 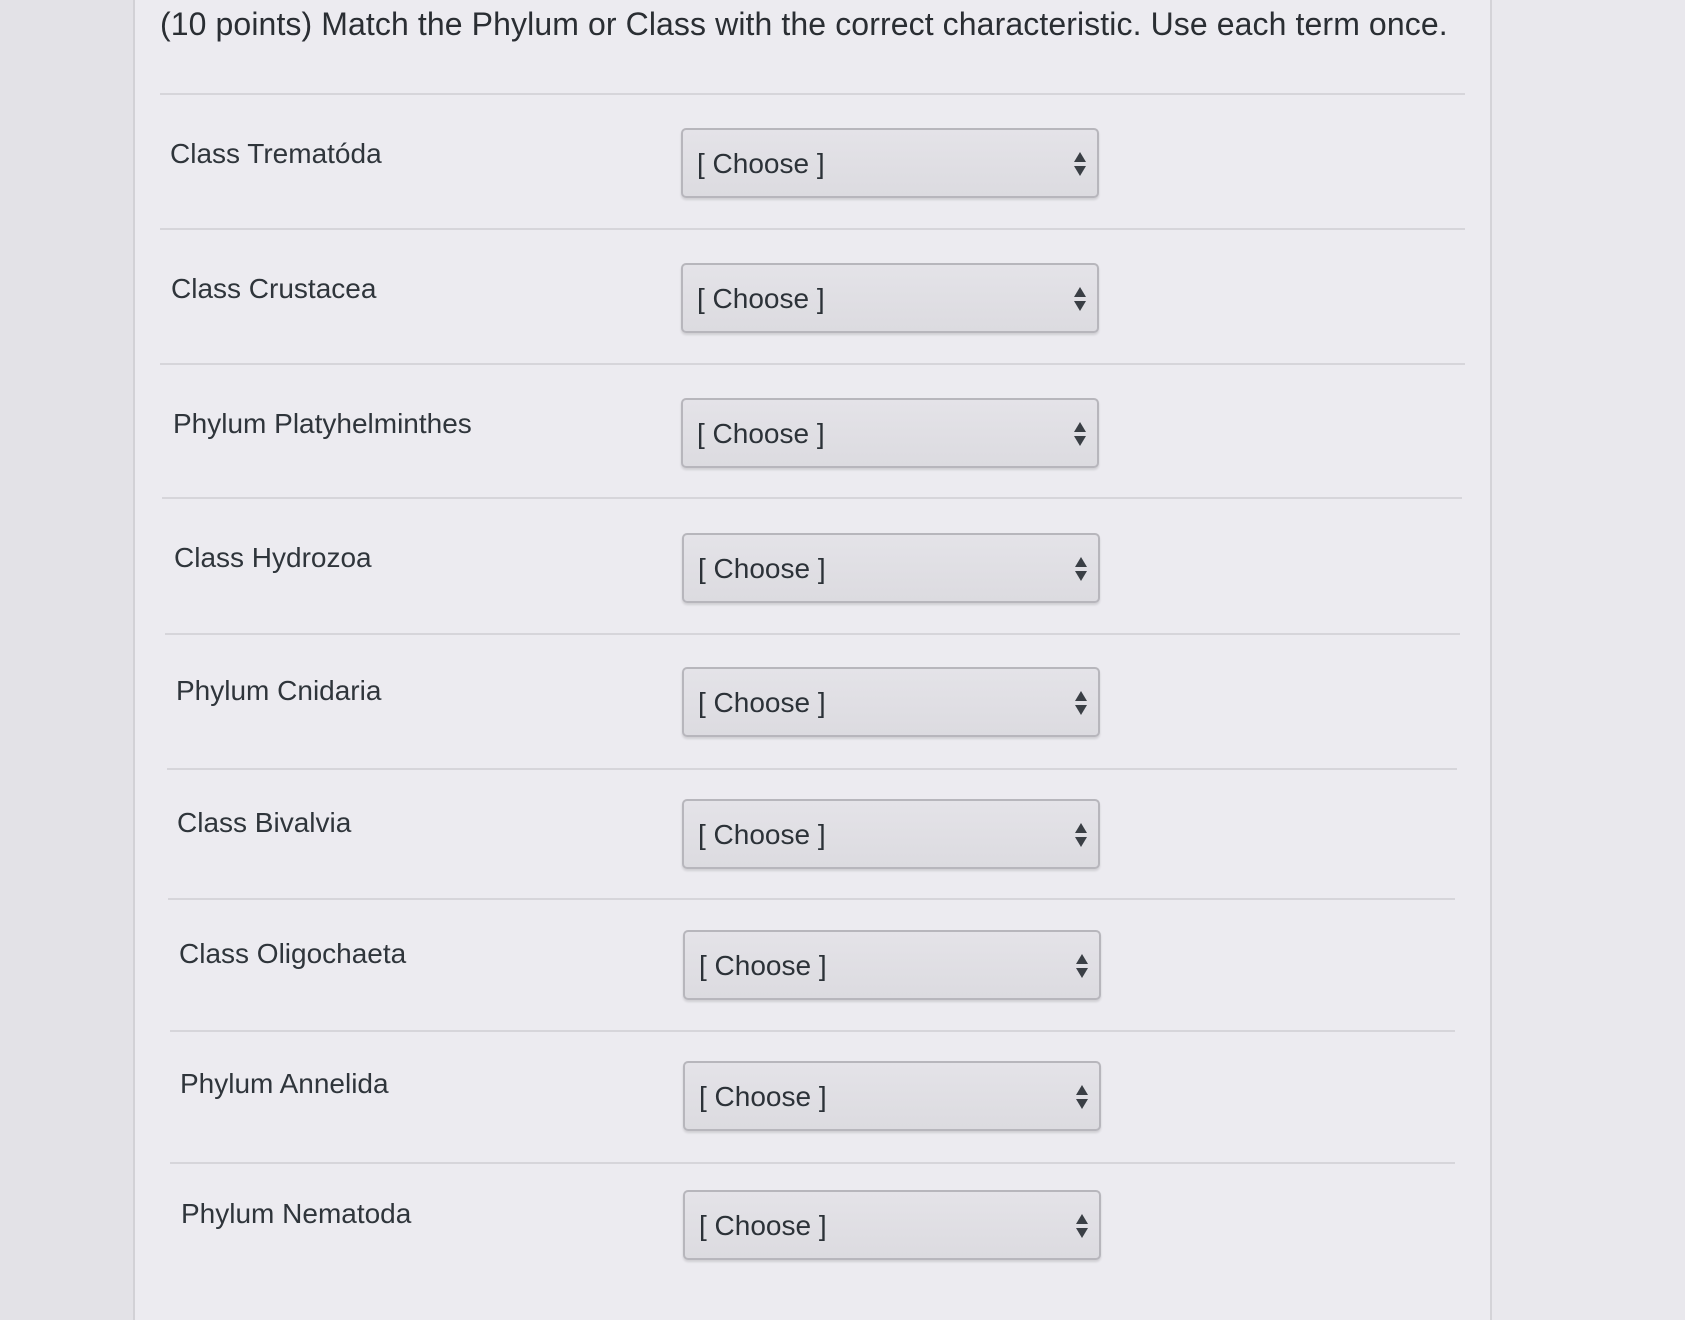 I want to click on left-gutter, so click(x=67, y=660).